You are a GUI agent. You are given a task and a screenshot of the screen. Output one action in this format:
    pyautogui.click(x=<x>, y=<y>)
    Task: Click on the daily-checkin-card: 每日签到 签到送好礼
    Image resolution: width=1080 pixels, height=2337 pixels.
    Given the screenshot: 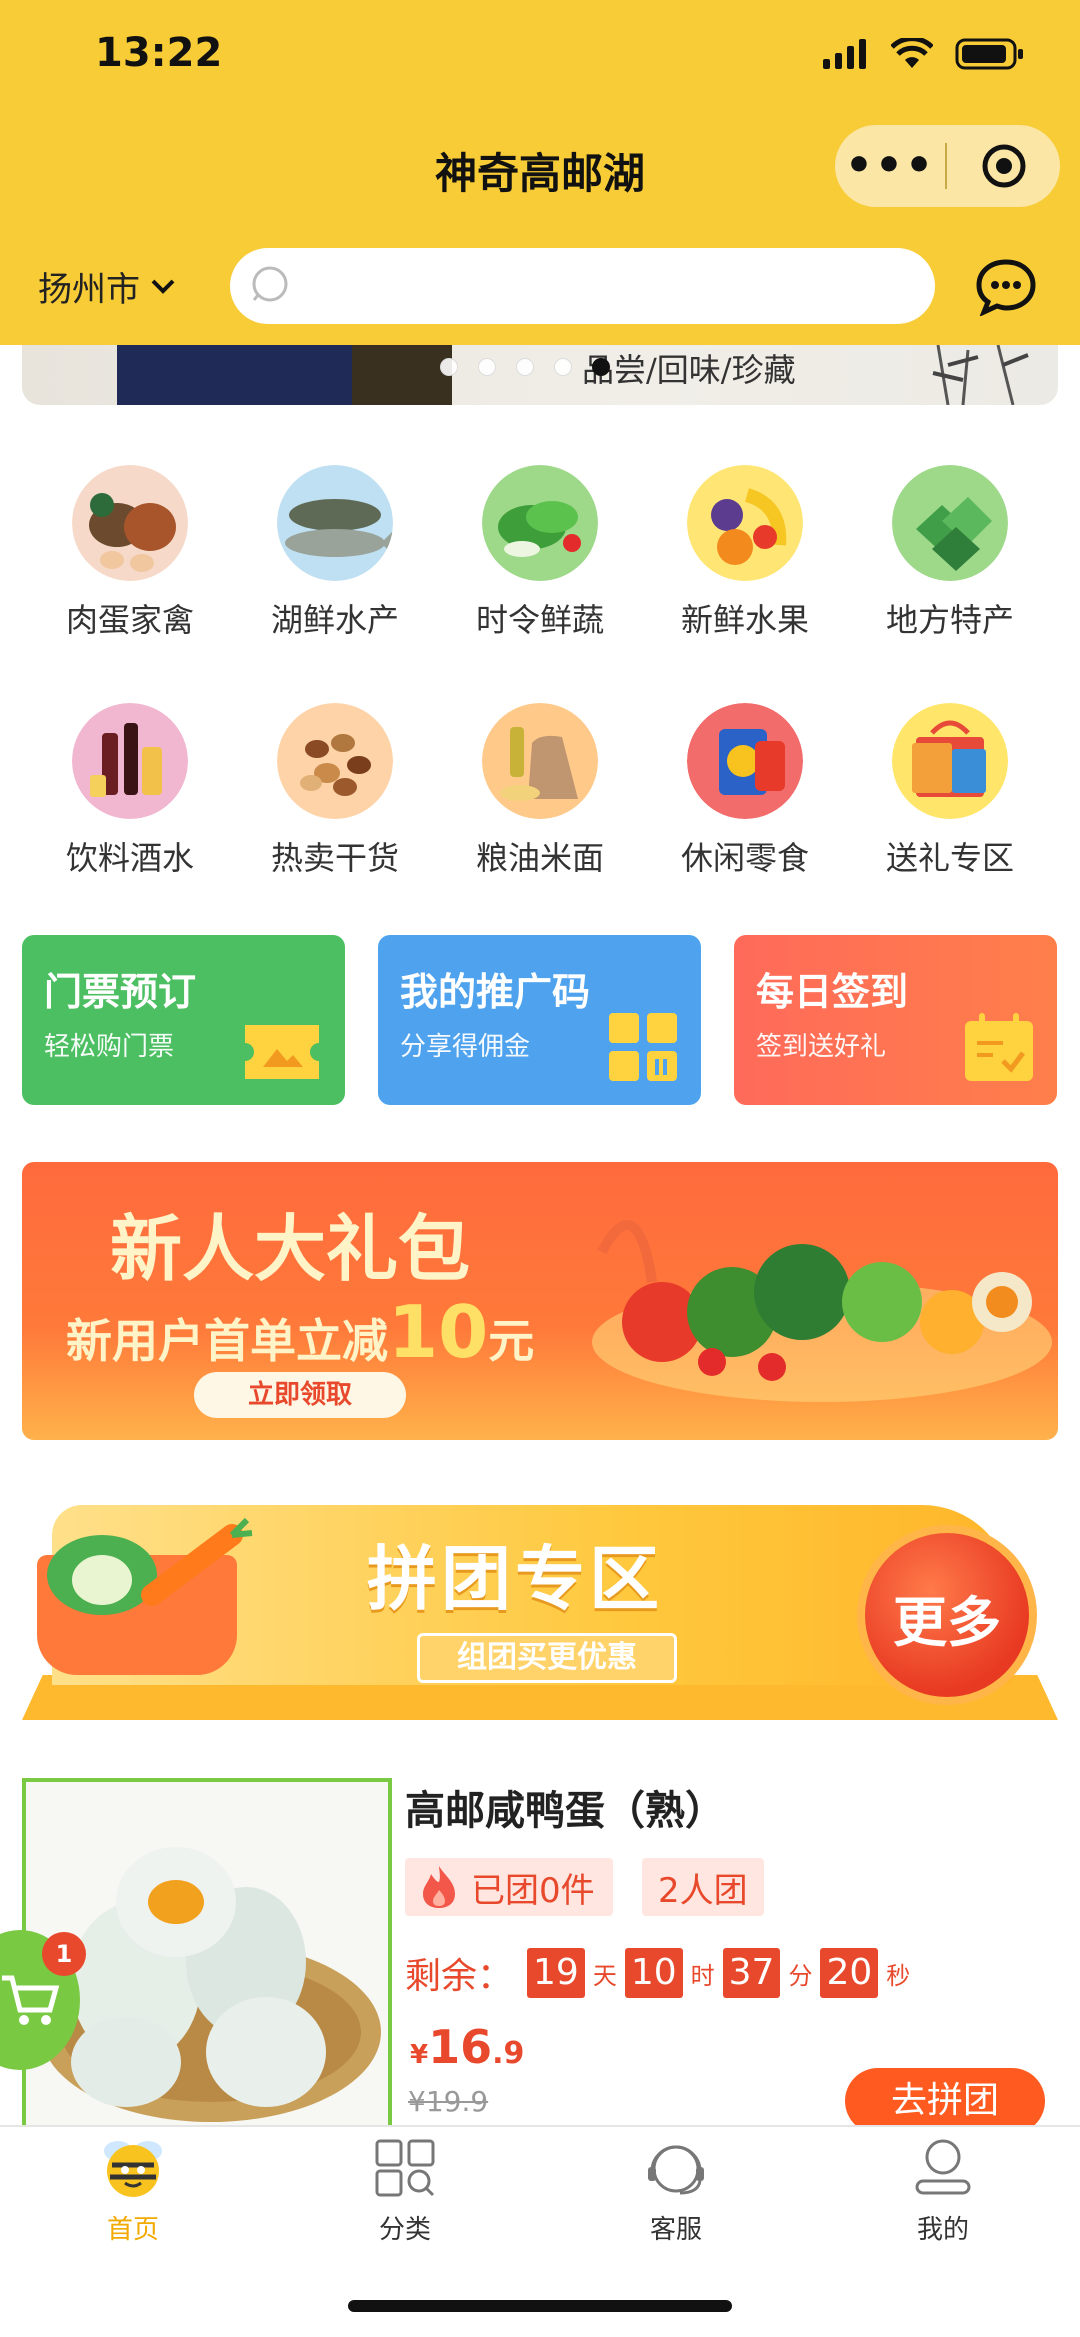 What is the action you would take?
    pyautogui.click(x=895, y=1020)
    